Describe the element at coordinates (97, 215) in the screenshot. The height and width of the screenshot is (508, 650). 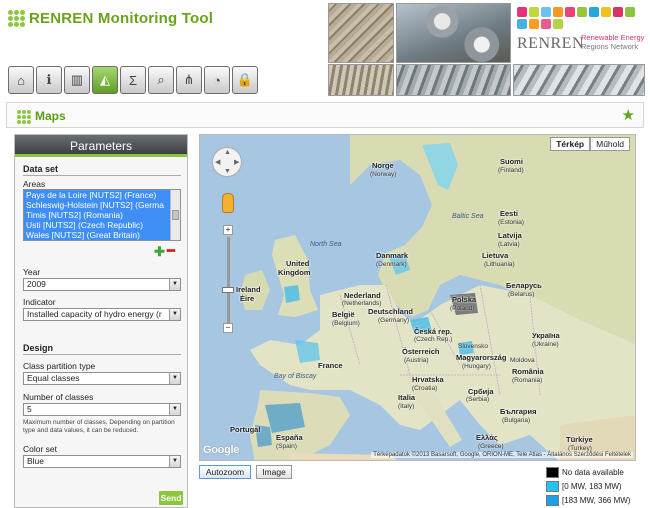
I see `area-option: Timis [NUTS2] (Romania)` at that location.